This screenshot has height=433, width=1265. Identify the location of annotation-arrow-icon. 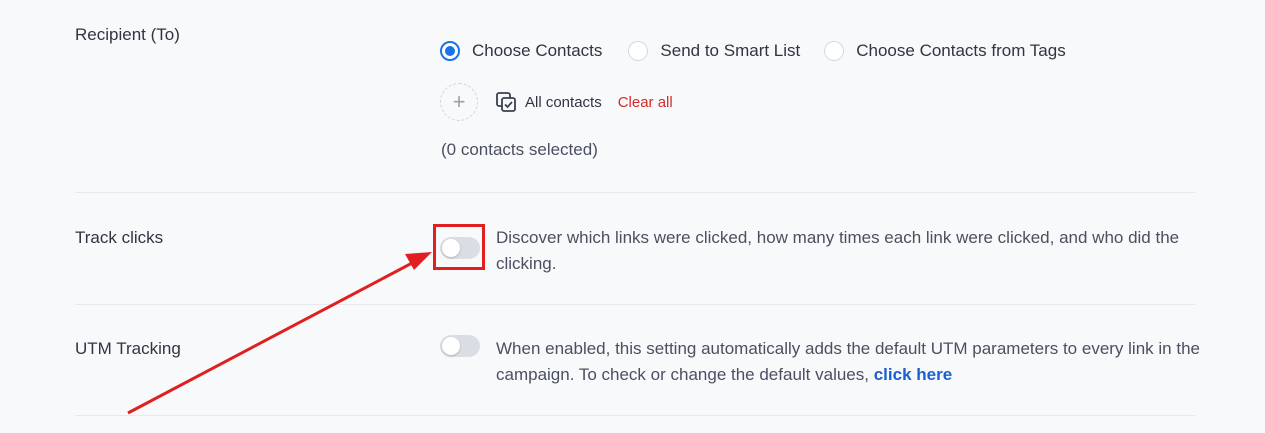
(279, 333).